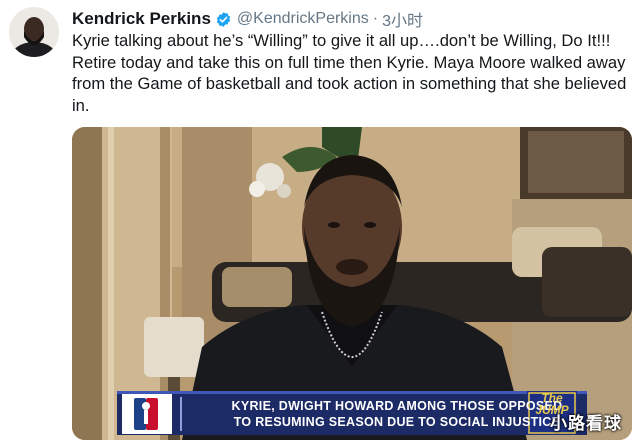 The height and width of the screenshot is (446, 640). What do you see at coordinates (141, 19) in the screenshot?
I see `display-name: Kendrick Perkins` at bounding box center [141, 19].